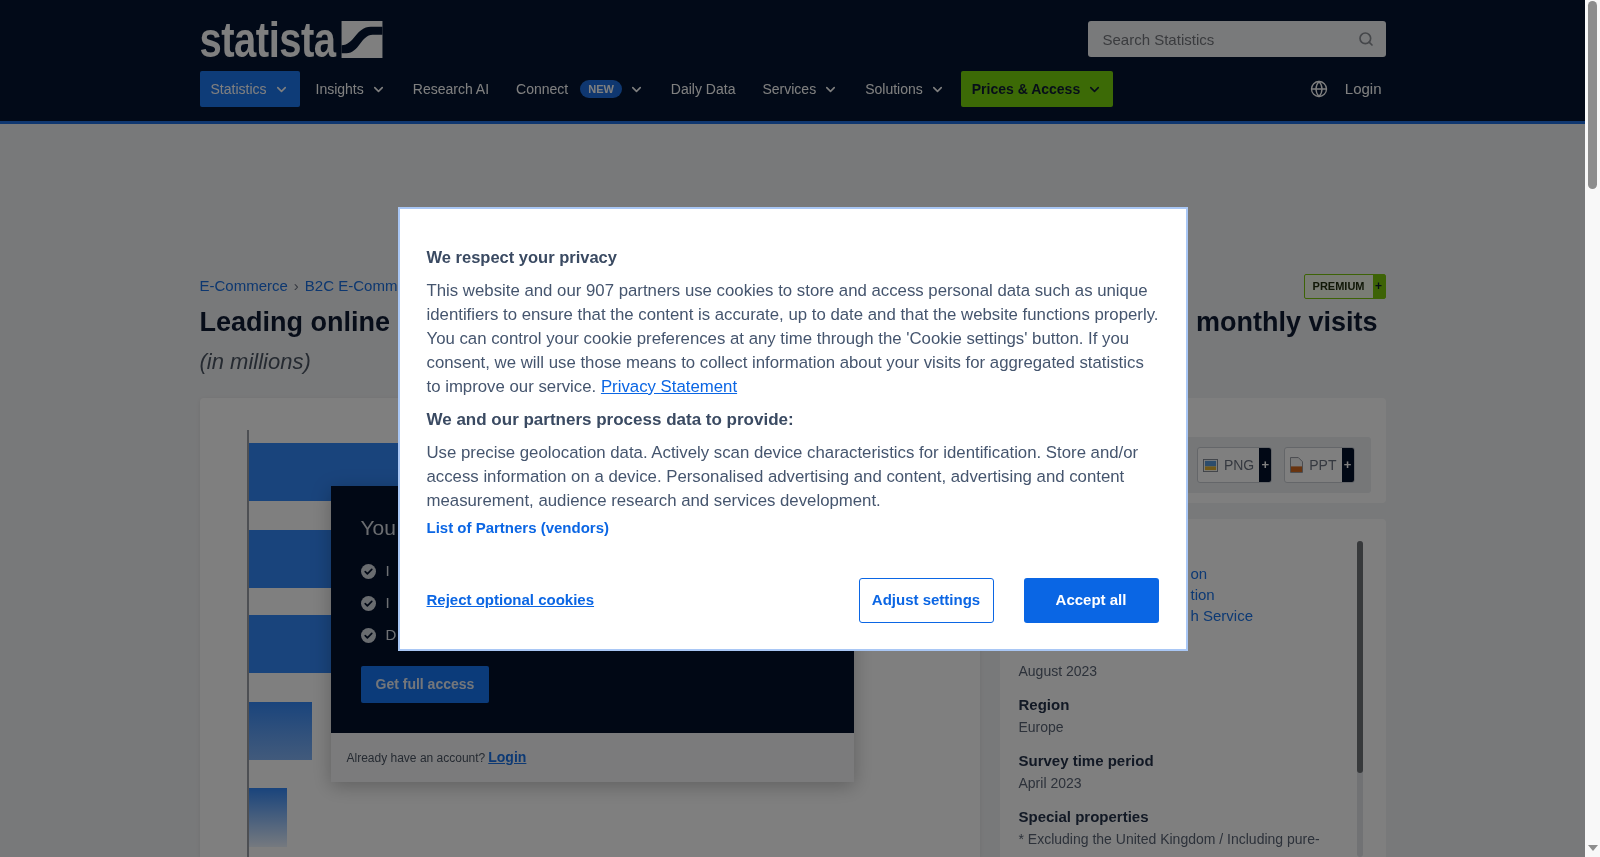  What do you see at coordinates (1058, 671) in the screenshot?
I see `detail-value: August 2023` at bounding box center [1058, 671].